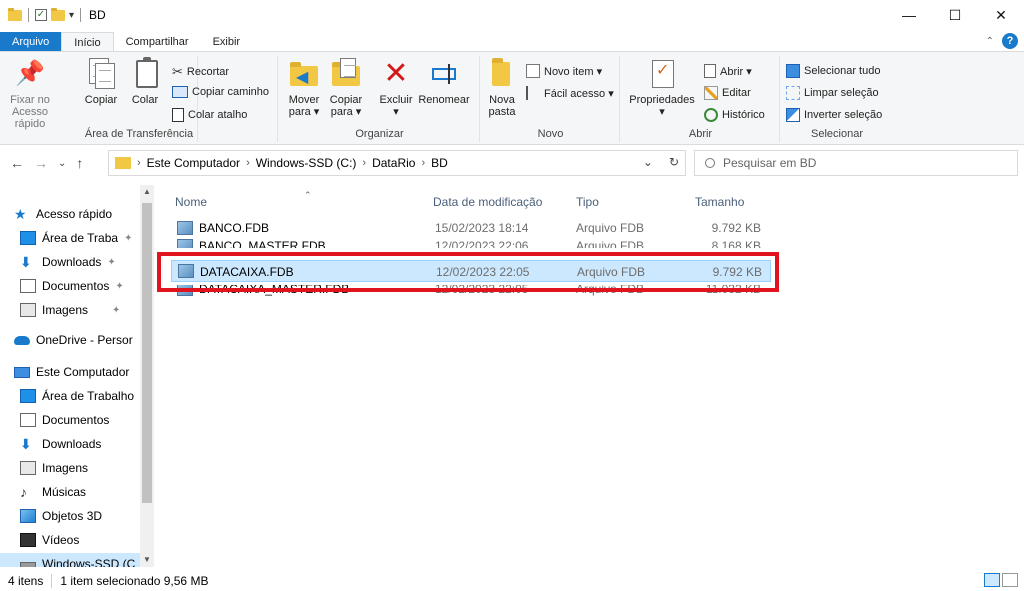 The height and width of the screenshot is (591, 1024). I want to click on file-type: Arquivo FDB, so click(610, 228).